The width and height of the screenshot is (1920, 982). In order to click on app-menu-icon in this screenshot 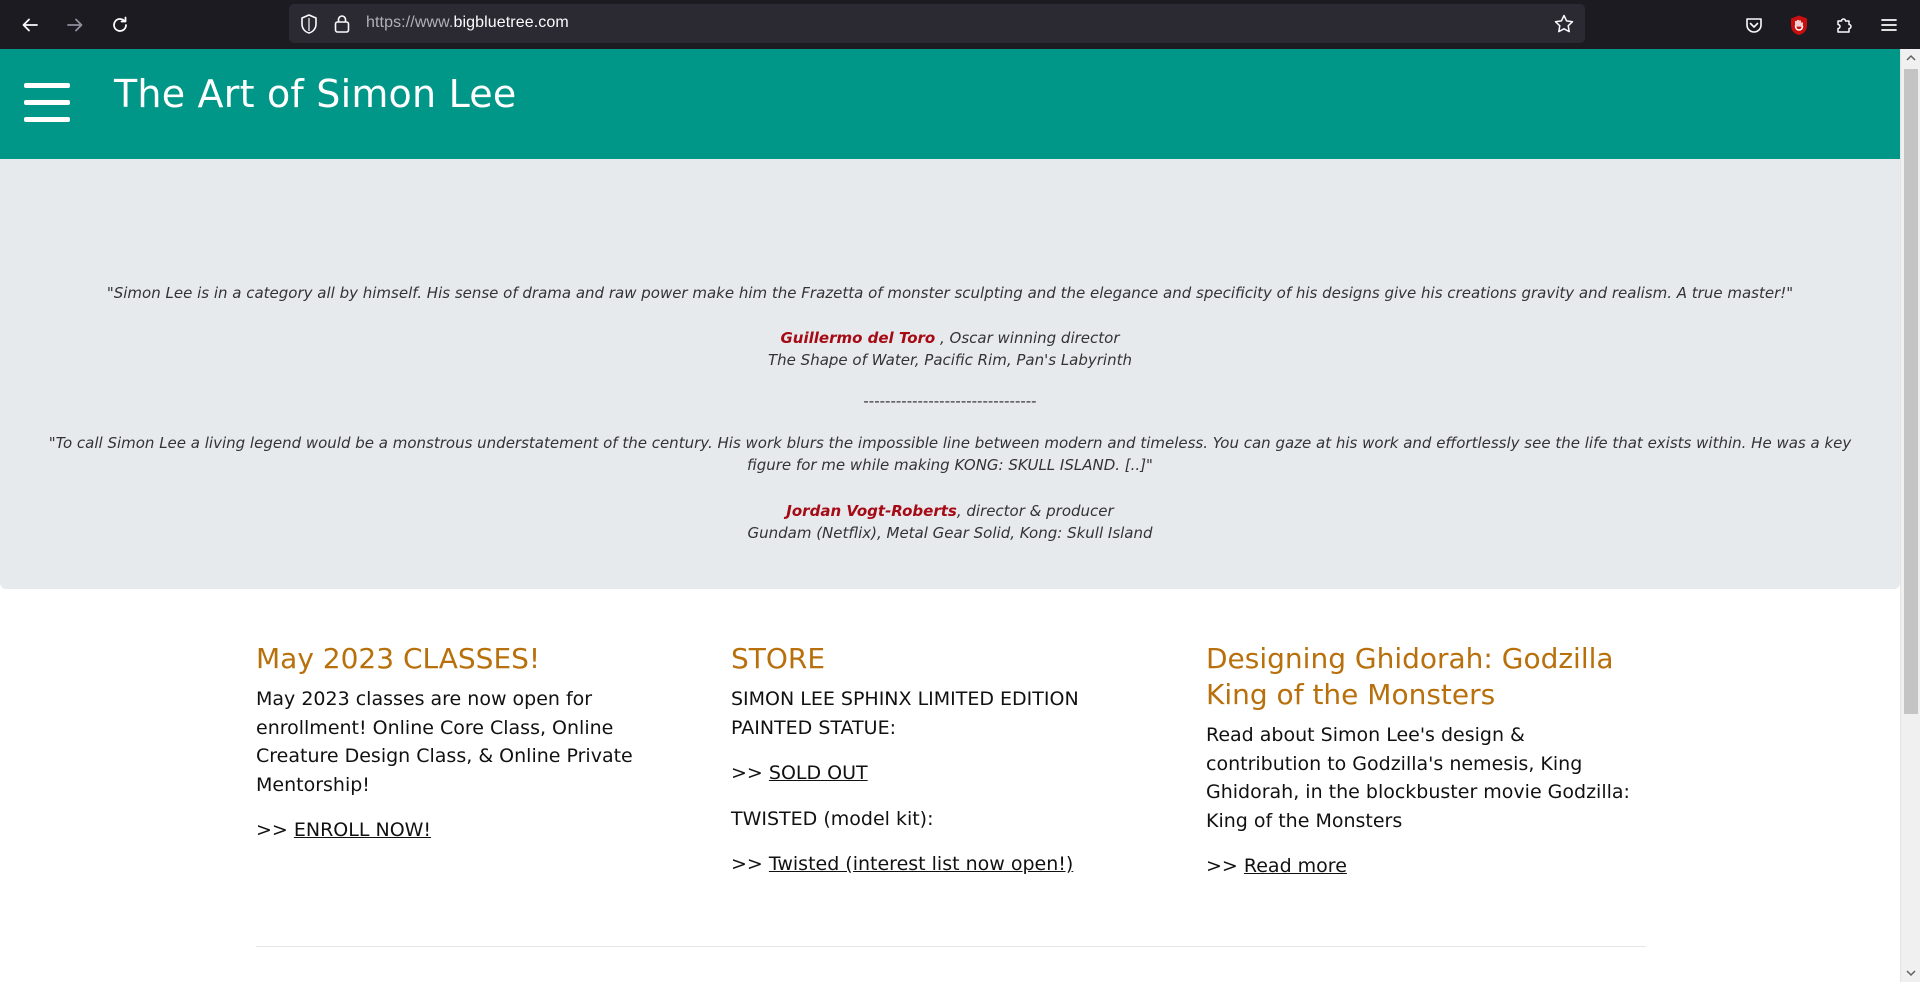, I will do `click(1889, 25)`.